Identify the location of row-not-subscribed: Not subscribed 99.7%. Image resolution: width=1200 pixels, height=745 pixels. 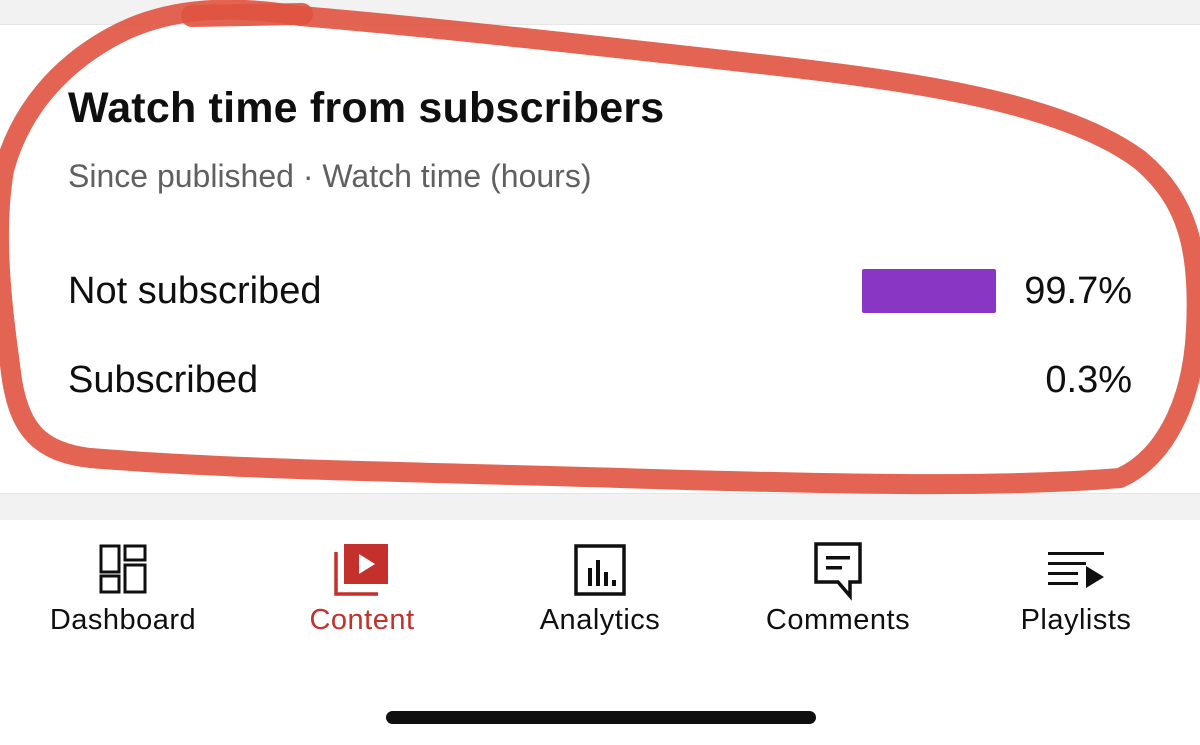
(600, 291).